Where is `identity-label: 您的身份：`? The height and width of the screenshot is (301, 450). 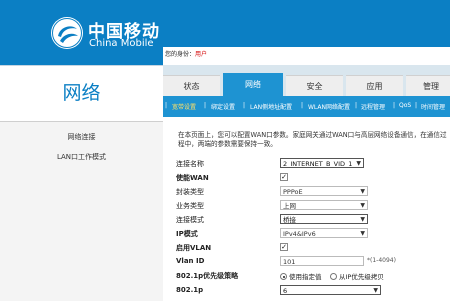 identity-label: 您的身份： is located at coordinates (180, 54).